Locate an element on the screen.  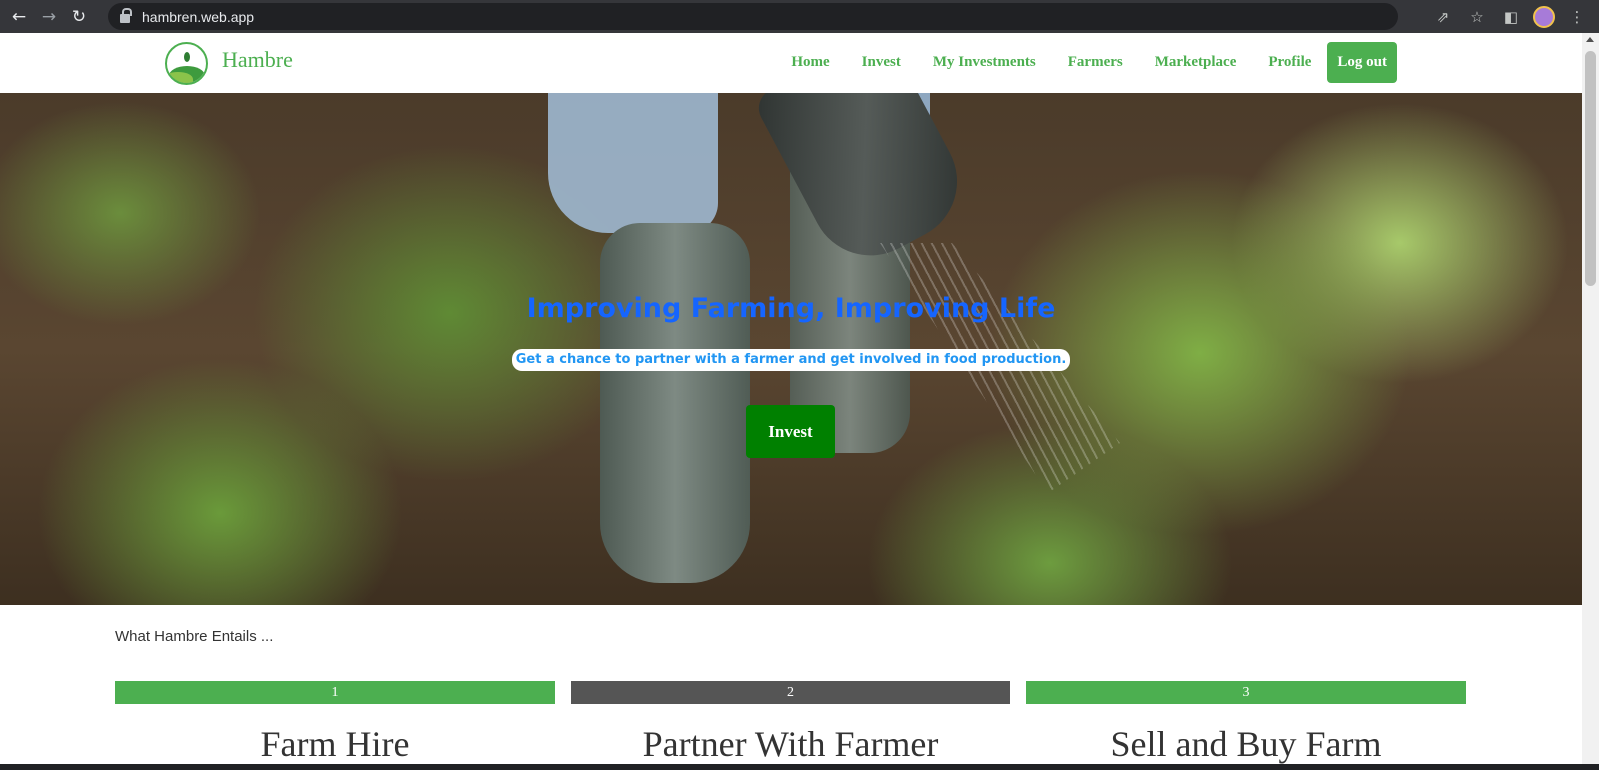
scroll-up-icon is located at coordinates (1590, 39).